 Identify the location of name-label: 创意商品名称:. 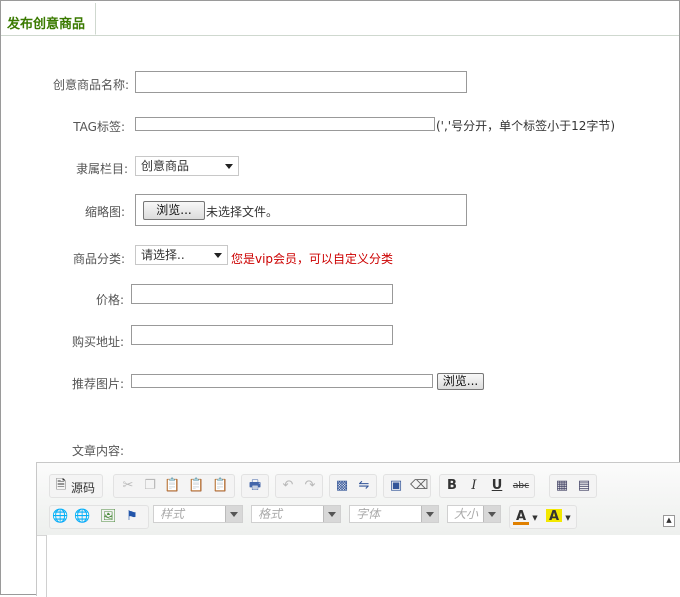
(90, 85).